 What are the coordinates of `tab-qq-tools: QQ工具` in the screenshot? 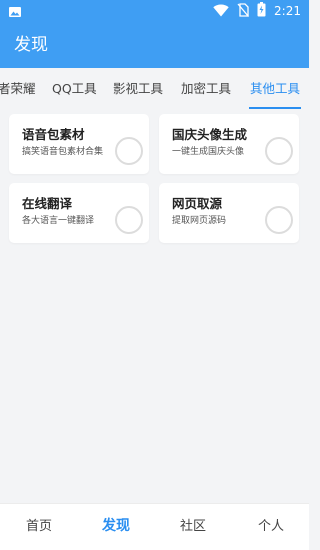 It's located at (74, 89).